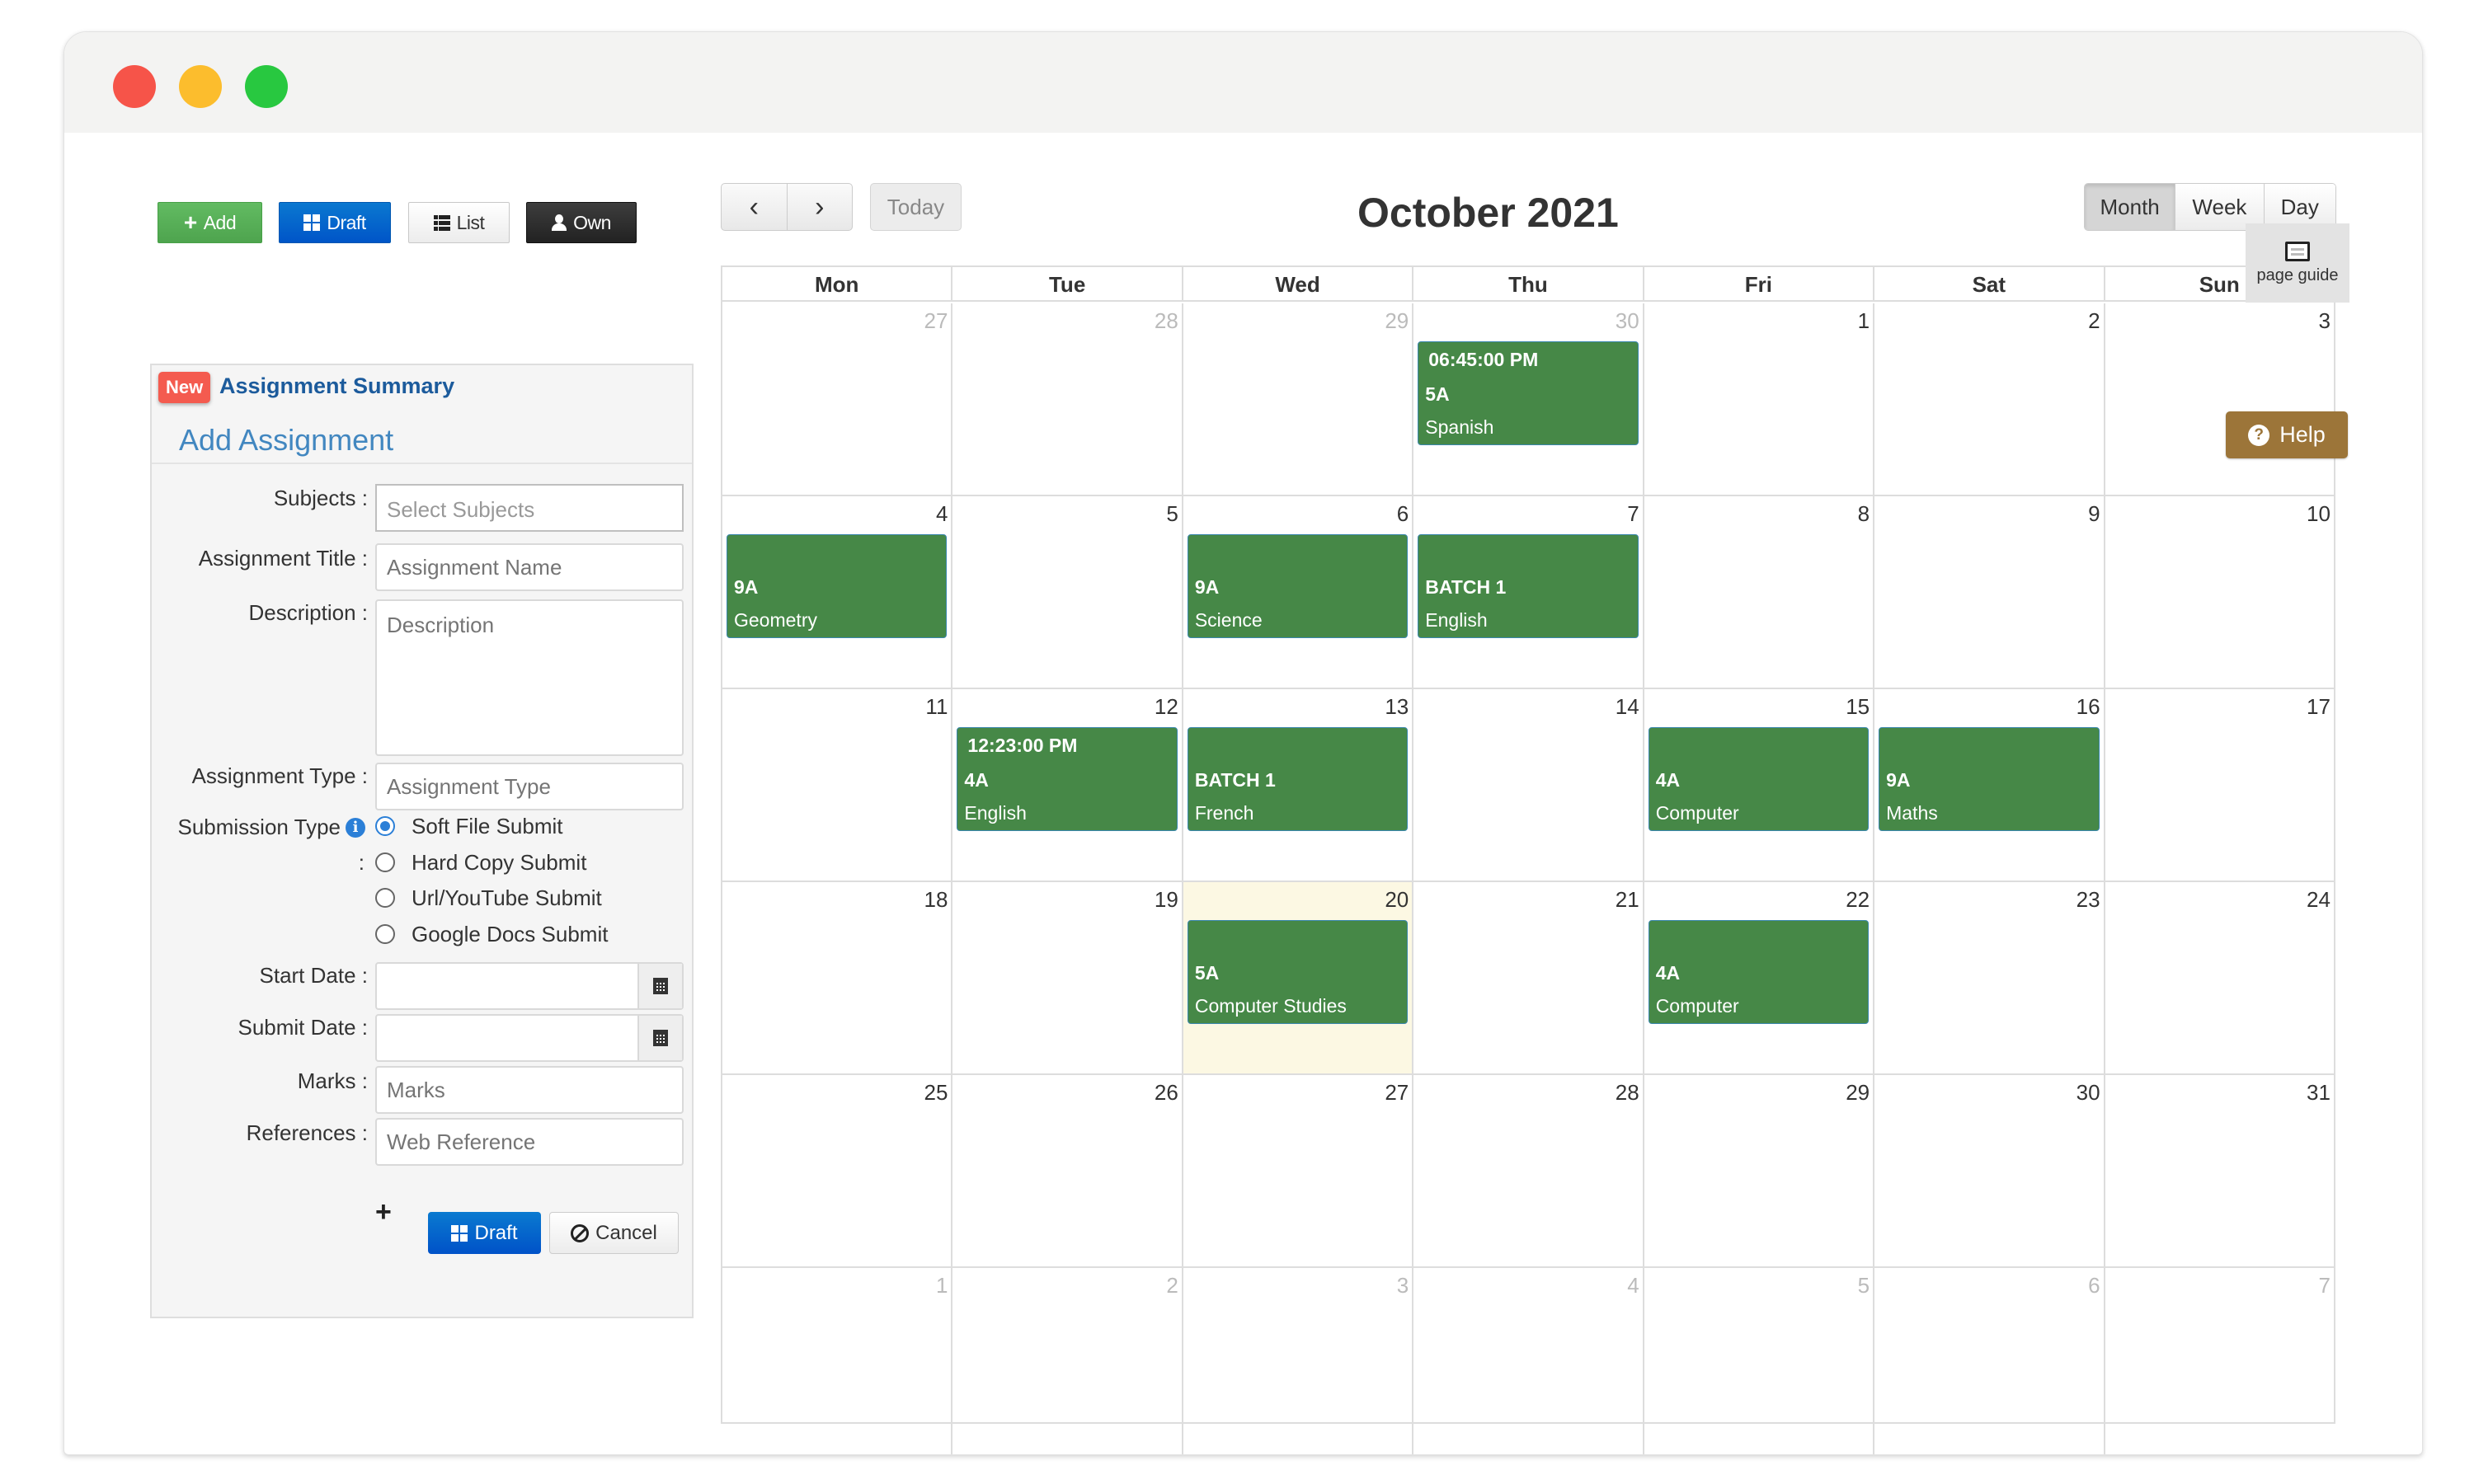 The image size is (2474, 1484). I want to click on day-cell: 26, so click(1066, 1170).